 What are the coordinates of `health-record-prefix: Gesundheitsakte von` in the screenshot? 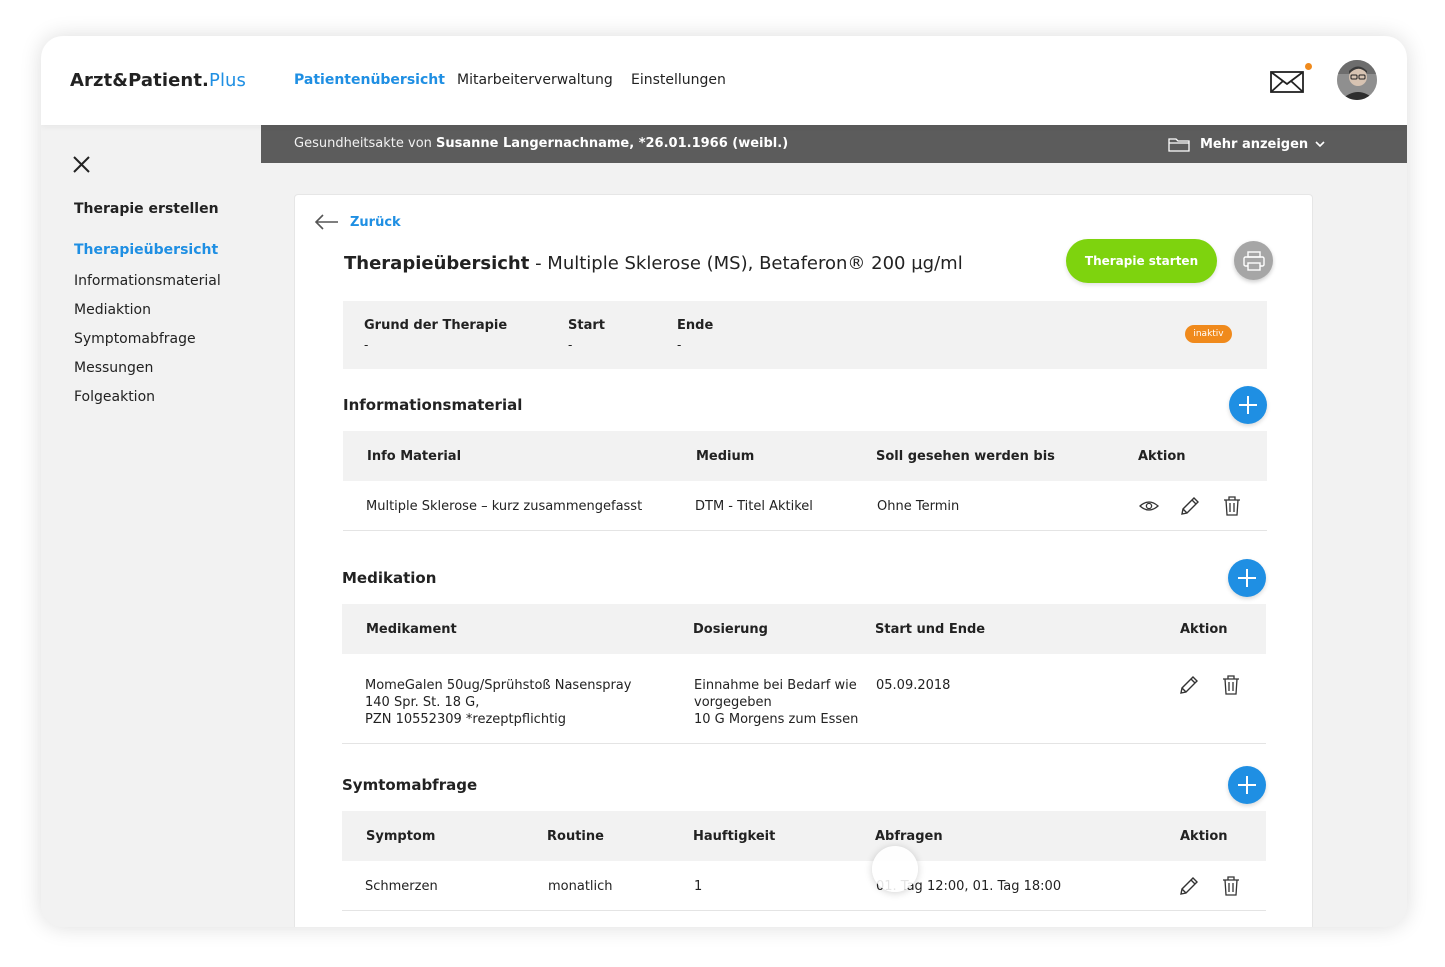 It's located at (363, 143).